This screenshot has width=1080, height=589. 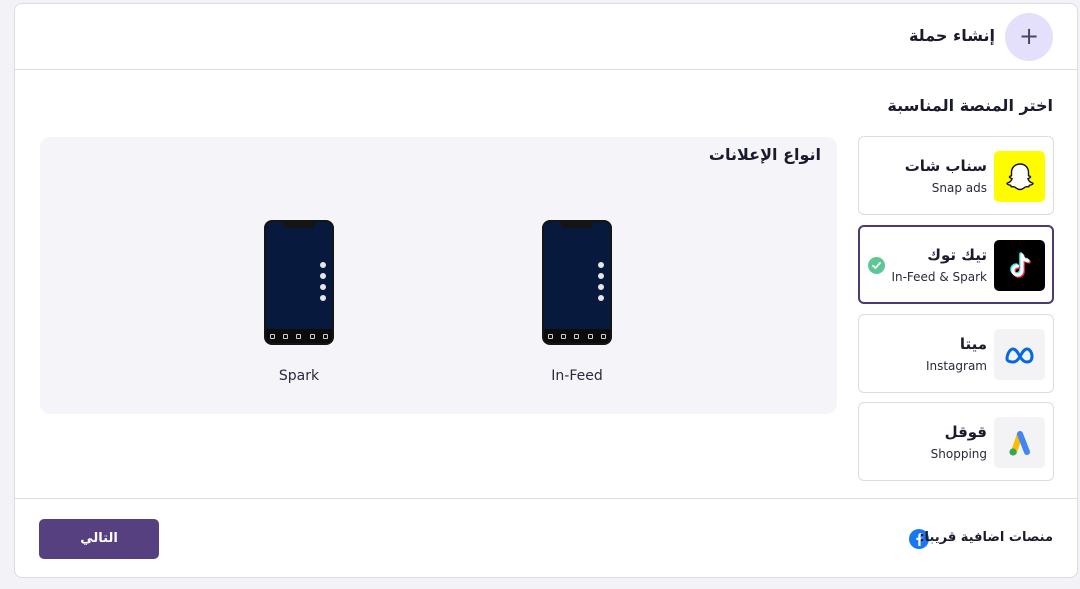 What do you see at coordinates (99, 539) in the screenshot?
I see `next-button: التالي` at bounding box center [99, 539].